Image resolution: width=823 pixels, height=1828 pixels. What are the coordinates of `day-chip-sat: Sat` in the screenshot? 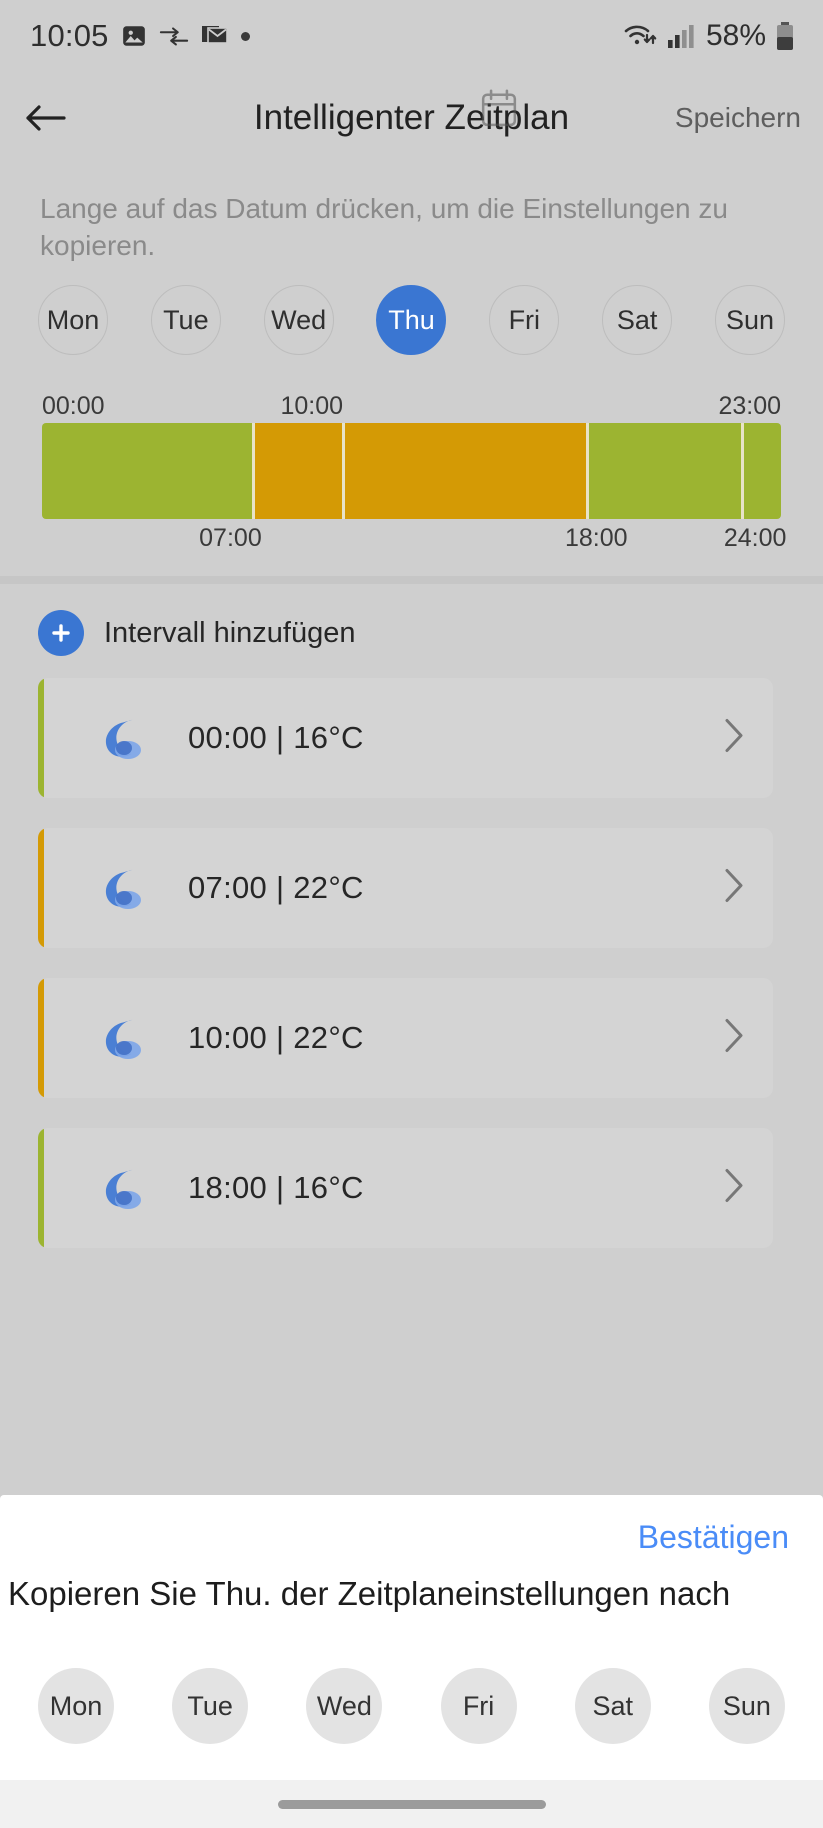 It's located at (637, 320).